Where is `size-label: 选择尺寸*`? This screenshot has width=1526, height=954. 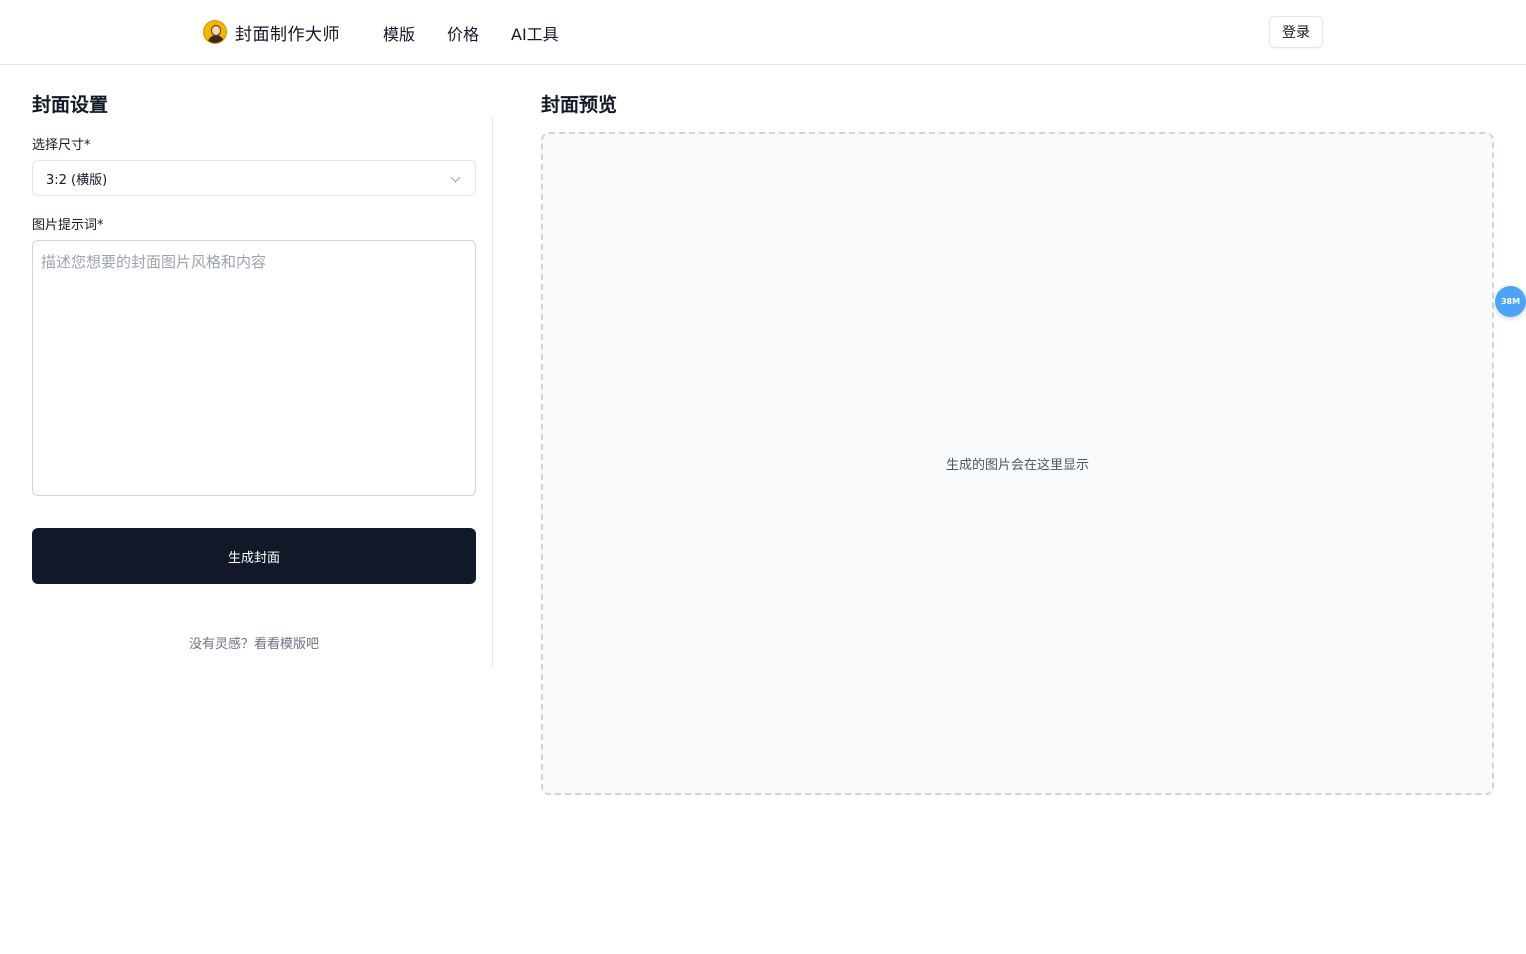 size-label: 选择尺寸* is located at coordinates (61, 145).